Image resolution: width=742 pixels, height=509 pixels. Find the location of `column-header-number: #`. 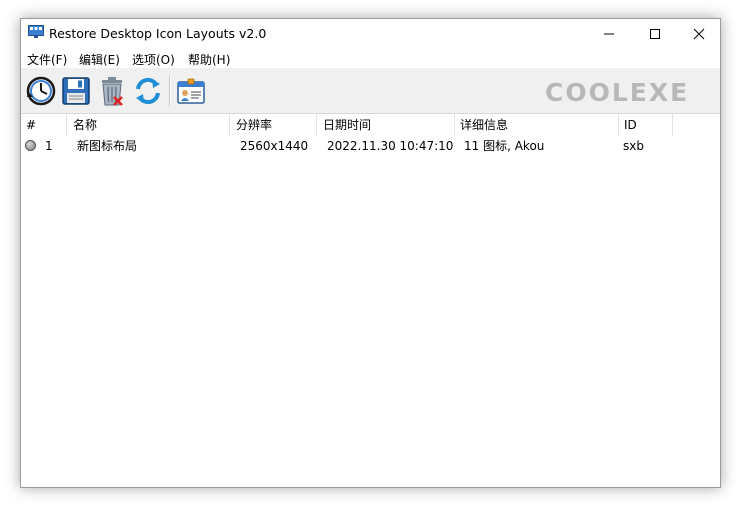

column-header-number: # is located at coordinates (44, 125).